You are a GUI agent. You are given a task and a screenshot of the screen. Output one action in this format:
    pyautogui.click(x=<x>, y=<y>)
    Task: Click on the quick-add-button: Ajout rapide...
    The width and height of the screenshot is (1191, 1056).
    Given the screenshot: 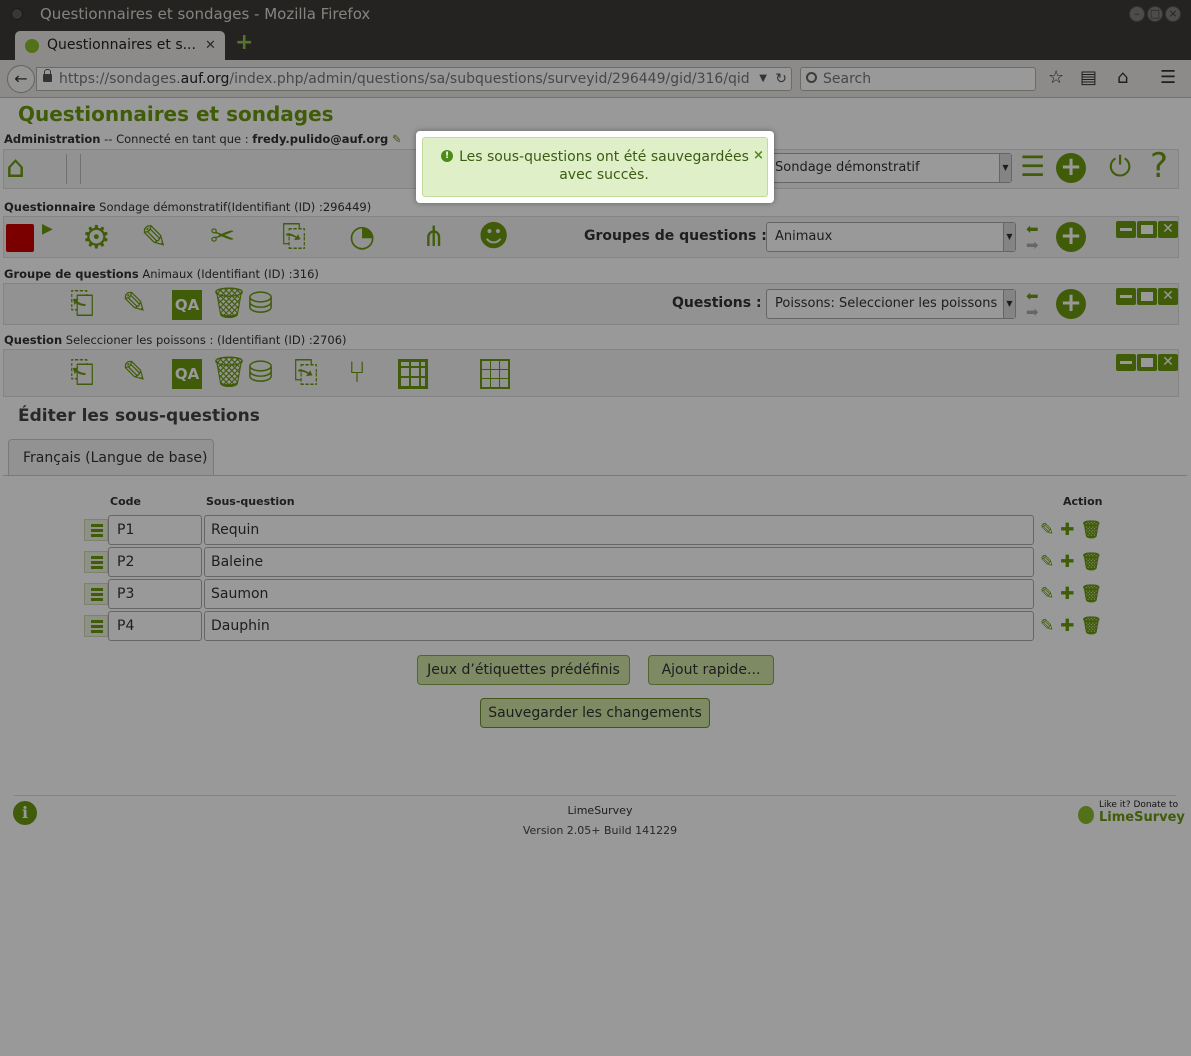 What is the action you would take?
    pyautogui.click(x=711, y=670)
    